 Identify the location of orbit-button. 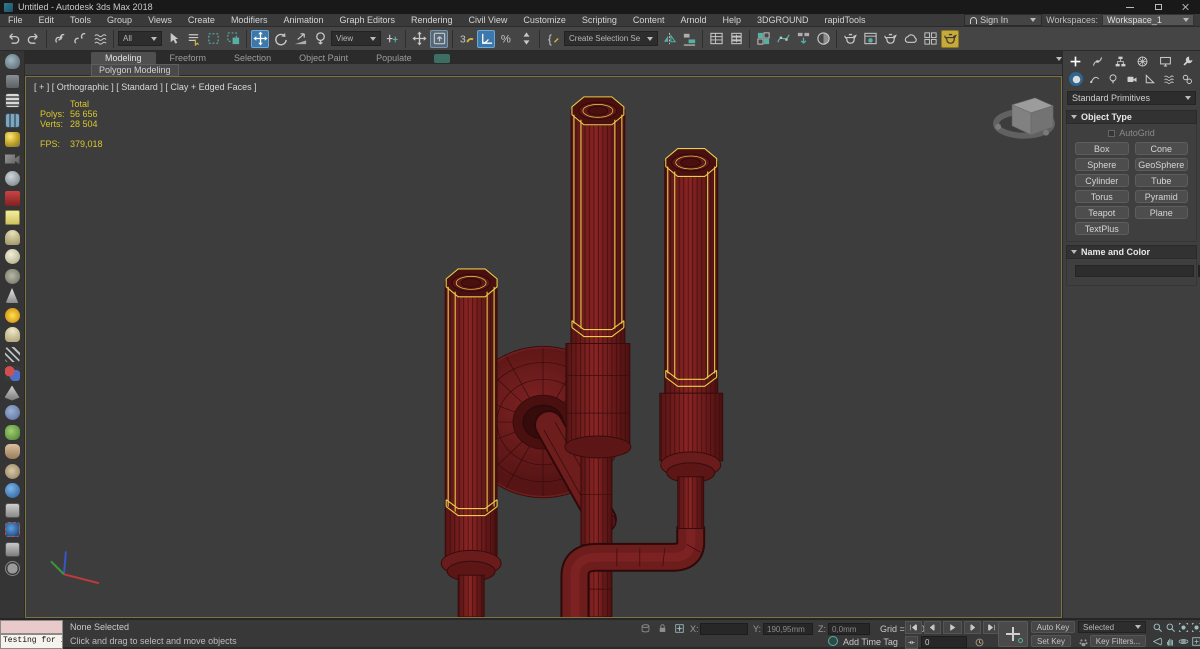
(1183, 641).